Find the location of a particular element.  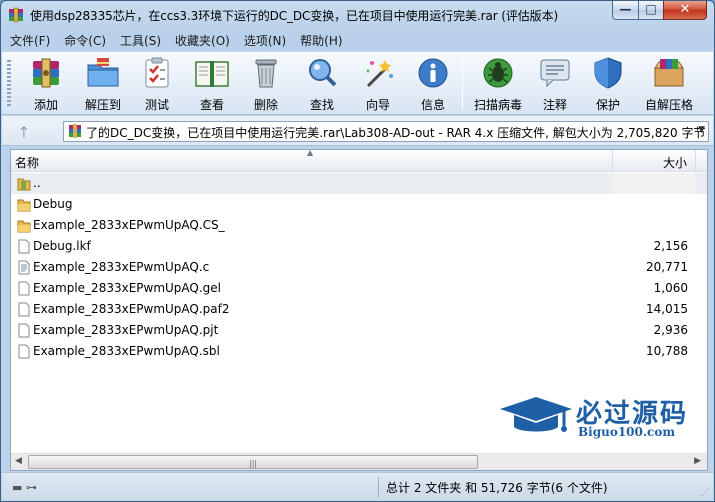

comment-label: 注释 is located at coordinates (554, 105).